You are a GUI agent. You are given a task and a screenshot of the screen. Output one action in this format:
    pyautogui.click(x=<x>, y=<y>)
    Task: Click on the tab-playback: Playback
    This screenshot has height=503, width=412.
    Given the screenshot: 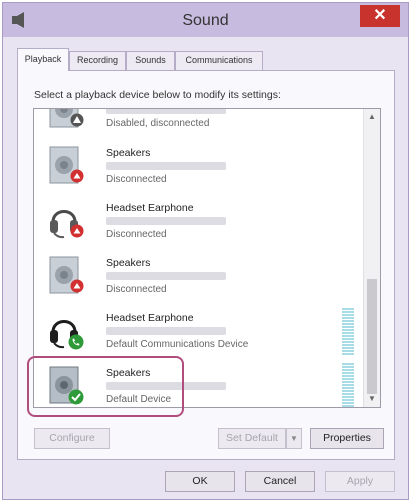 What is the action you would take?
    pyautogui.click(x=43, y=59)
    